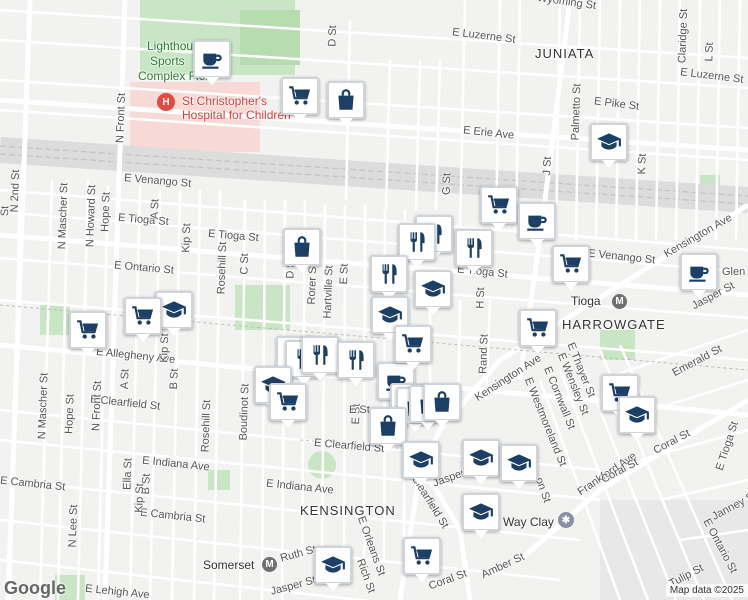 This screenshot has height=600, width=748. What do you see at coordinates (586, 301) in the screenshot?
I see `tioga-station-label: Tioga` at bounding box center [586, 301].